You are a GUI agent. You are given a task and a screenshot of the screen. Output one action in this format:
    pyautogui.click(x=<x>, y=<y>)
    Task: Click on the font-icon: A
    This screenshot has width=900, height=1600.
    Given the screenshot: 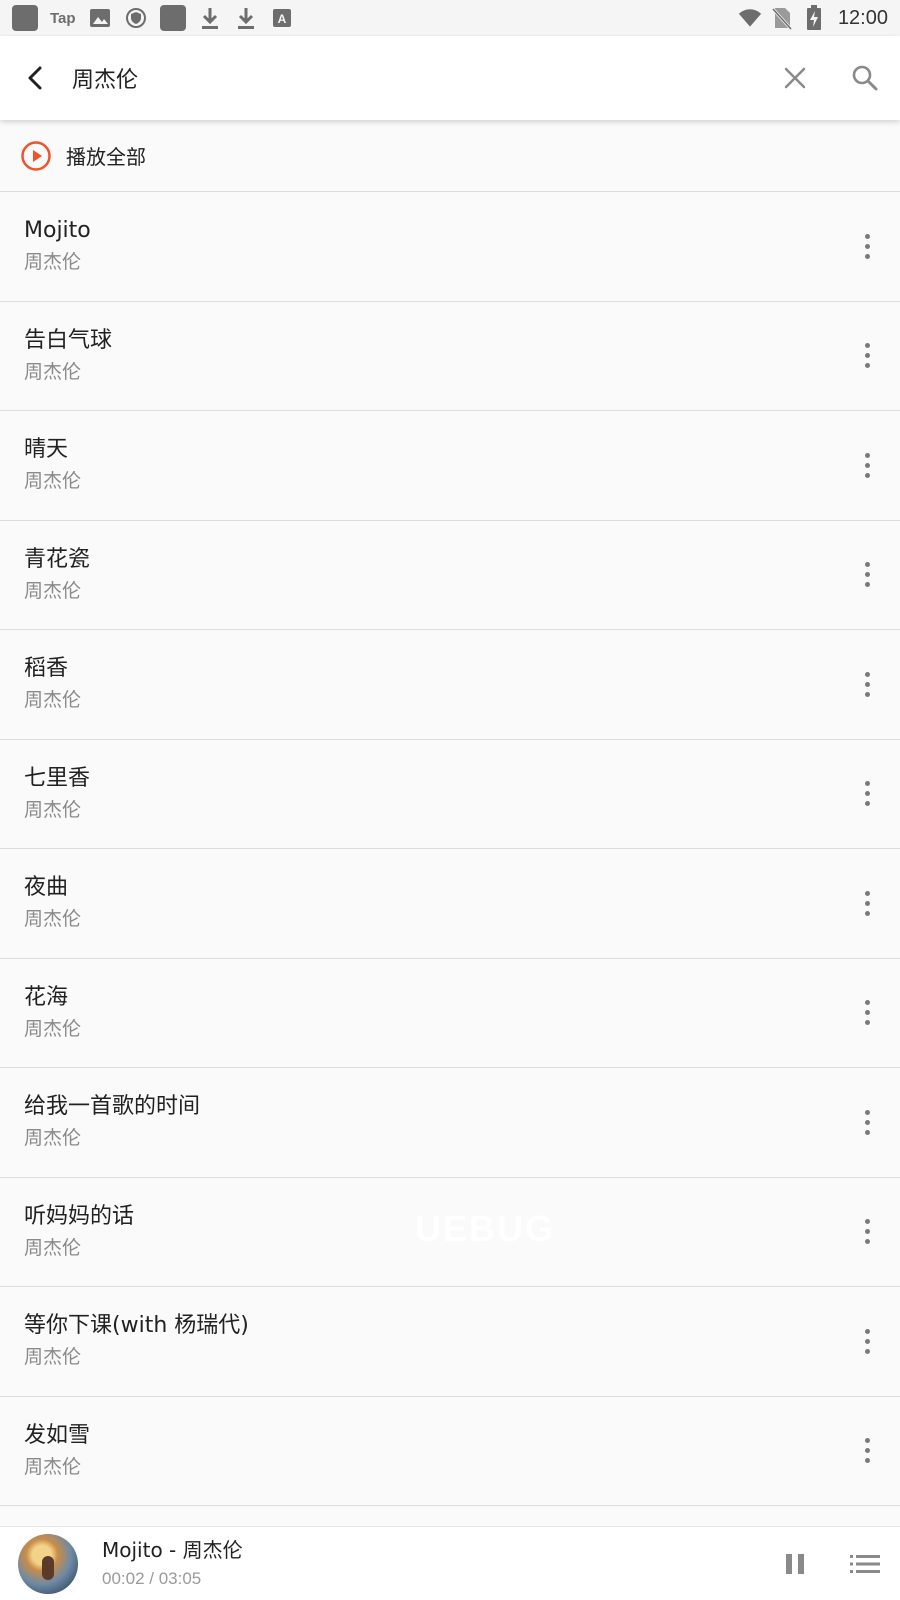 What is the action you would take?
    pyautogui.click(x=282, y=18)
    